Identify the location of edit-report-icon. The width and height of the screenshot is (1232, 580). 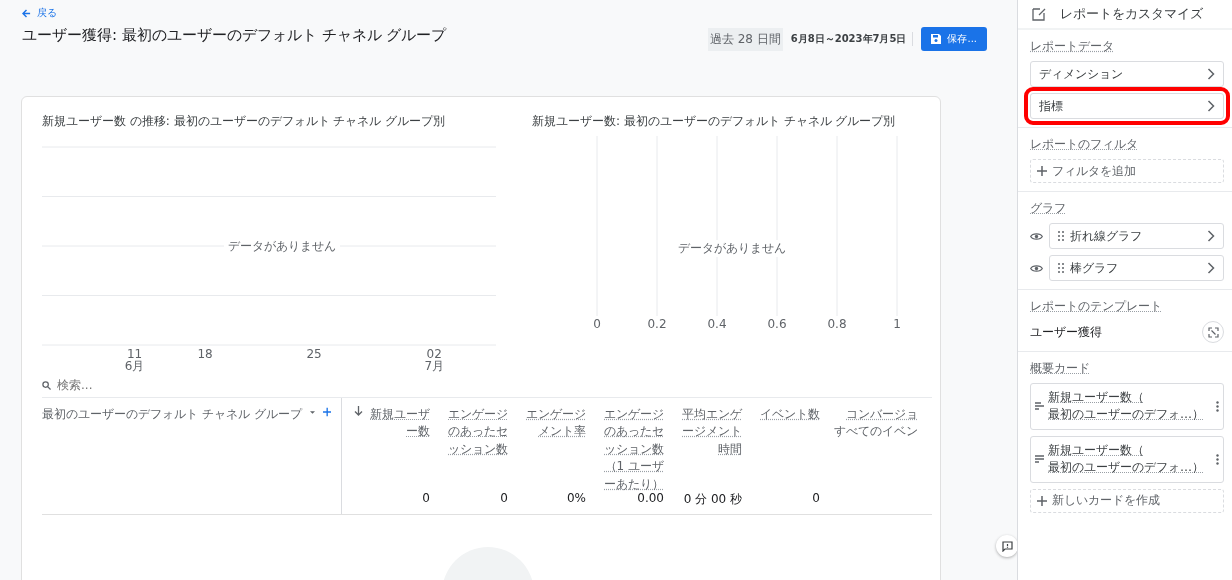
(1039, 14).